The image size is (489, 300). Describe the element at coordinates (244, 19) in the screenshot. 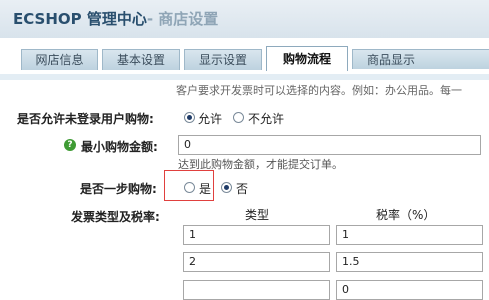

I see `title-bar: ECSHOP 管理中心- 商店设置` at that location.